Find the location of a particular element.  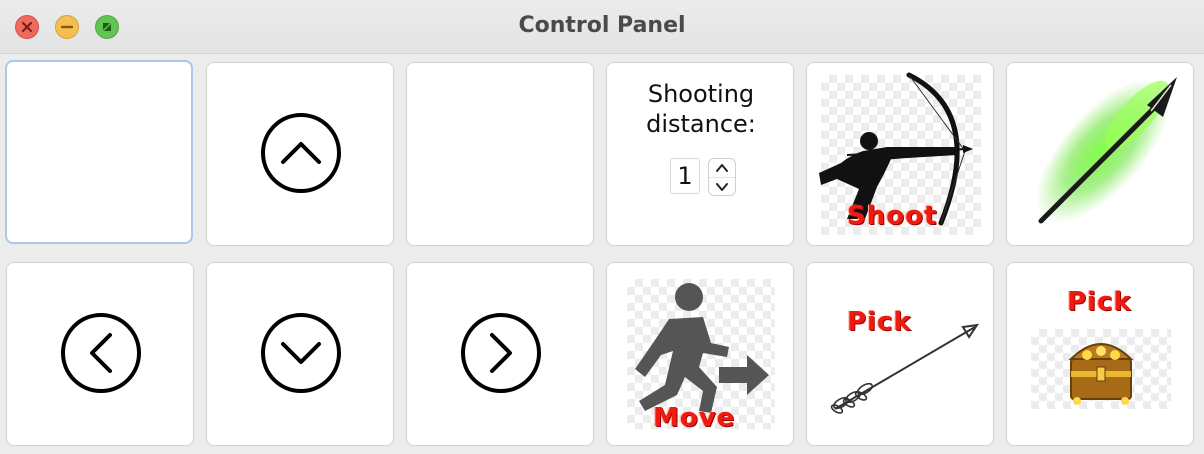

move-label: Move is located at coordinates (694, 418).